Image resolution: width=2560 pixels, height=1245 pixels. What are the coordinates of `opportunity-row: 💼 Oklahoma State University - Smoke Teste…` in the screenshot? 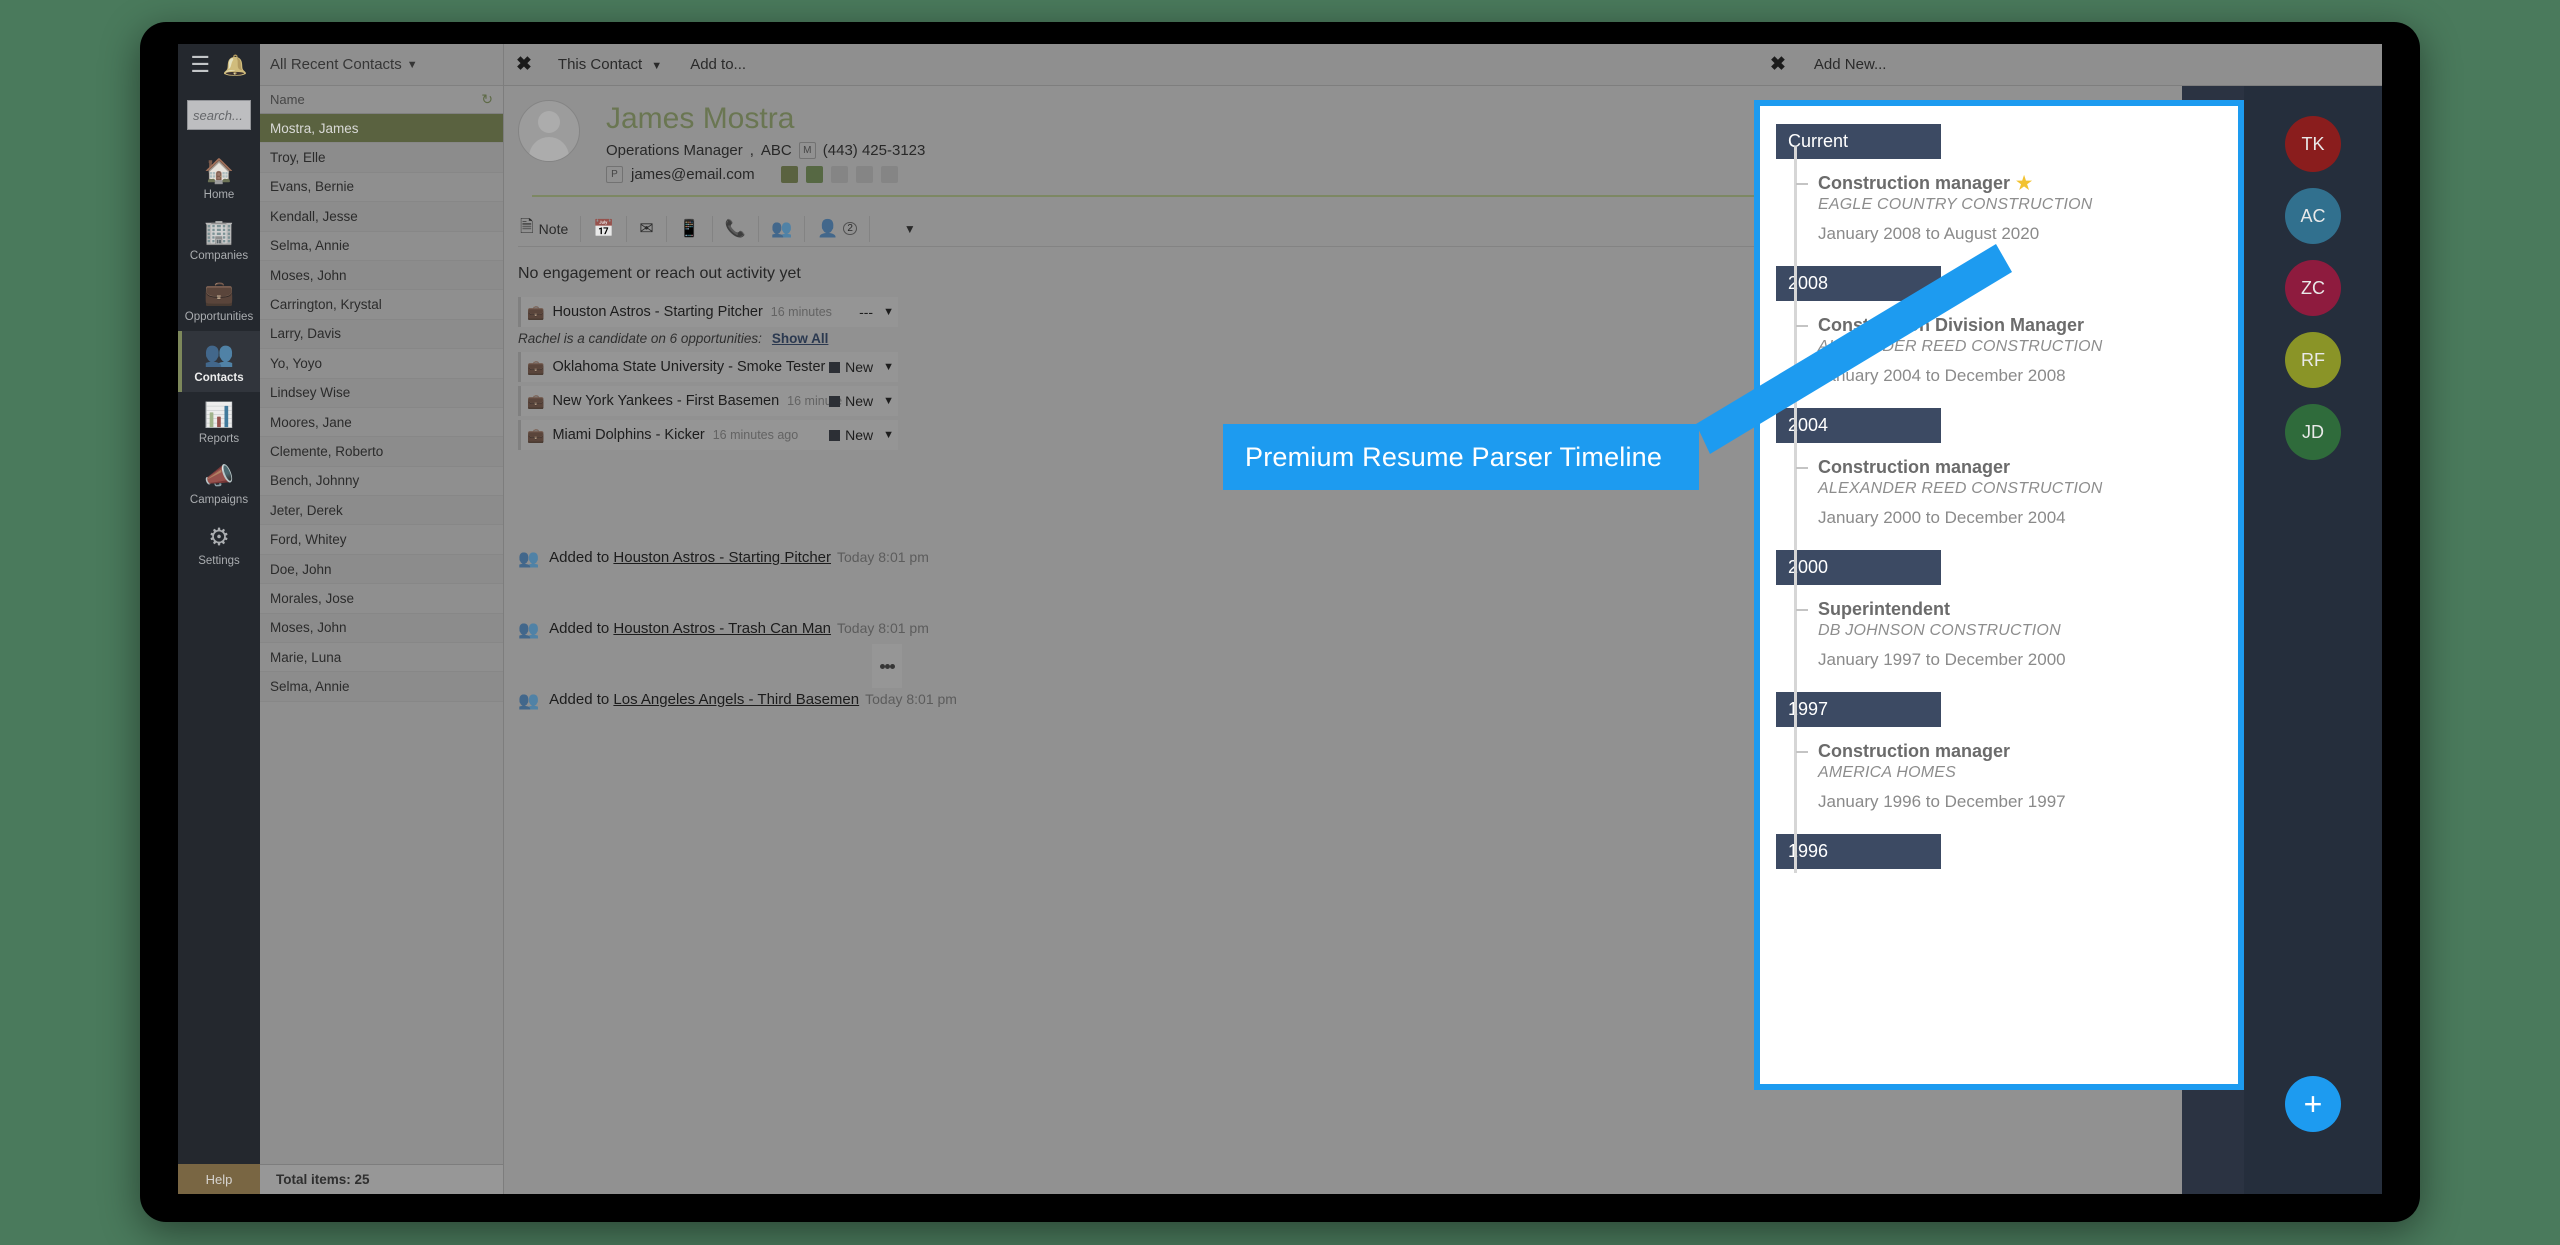 It's located at (708, 367).